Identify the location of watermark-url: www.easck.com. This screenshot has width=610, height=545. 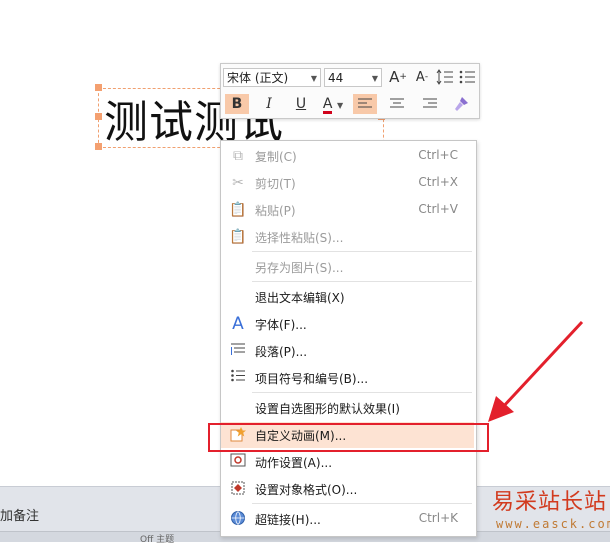
(553, 524).